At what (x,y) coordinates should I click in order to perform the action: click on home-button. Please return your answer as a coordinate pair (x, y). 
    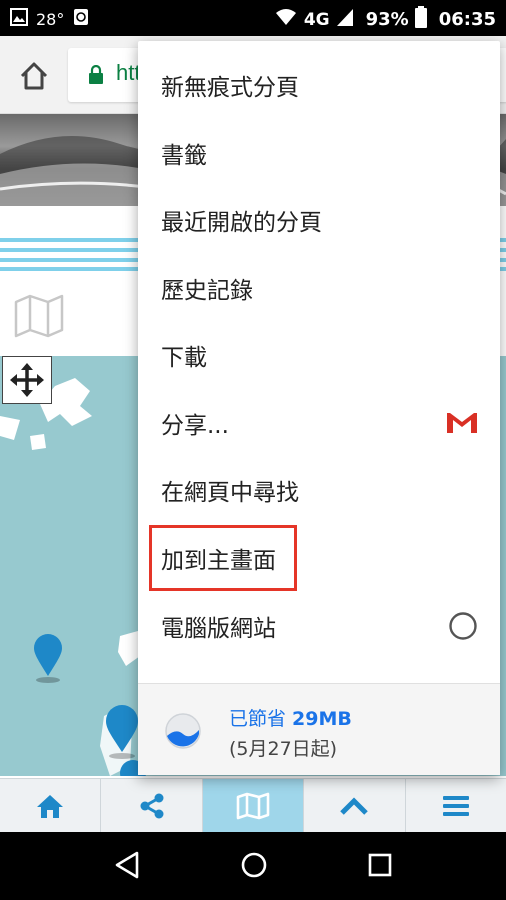
    Looking at the image, I should click on (34, 76).